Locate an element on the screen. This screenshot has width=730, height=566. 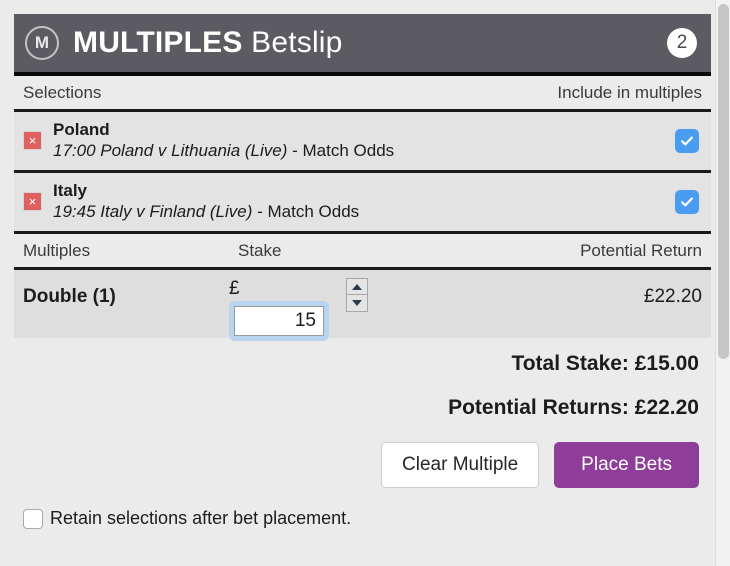
multiple-potential-return: £22.20 is located at coordinates (672, 296).